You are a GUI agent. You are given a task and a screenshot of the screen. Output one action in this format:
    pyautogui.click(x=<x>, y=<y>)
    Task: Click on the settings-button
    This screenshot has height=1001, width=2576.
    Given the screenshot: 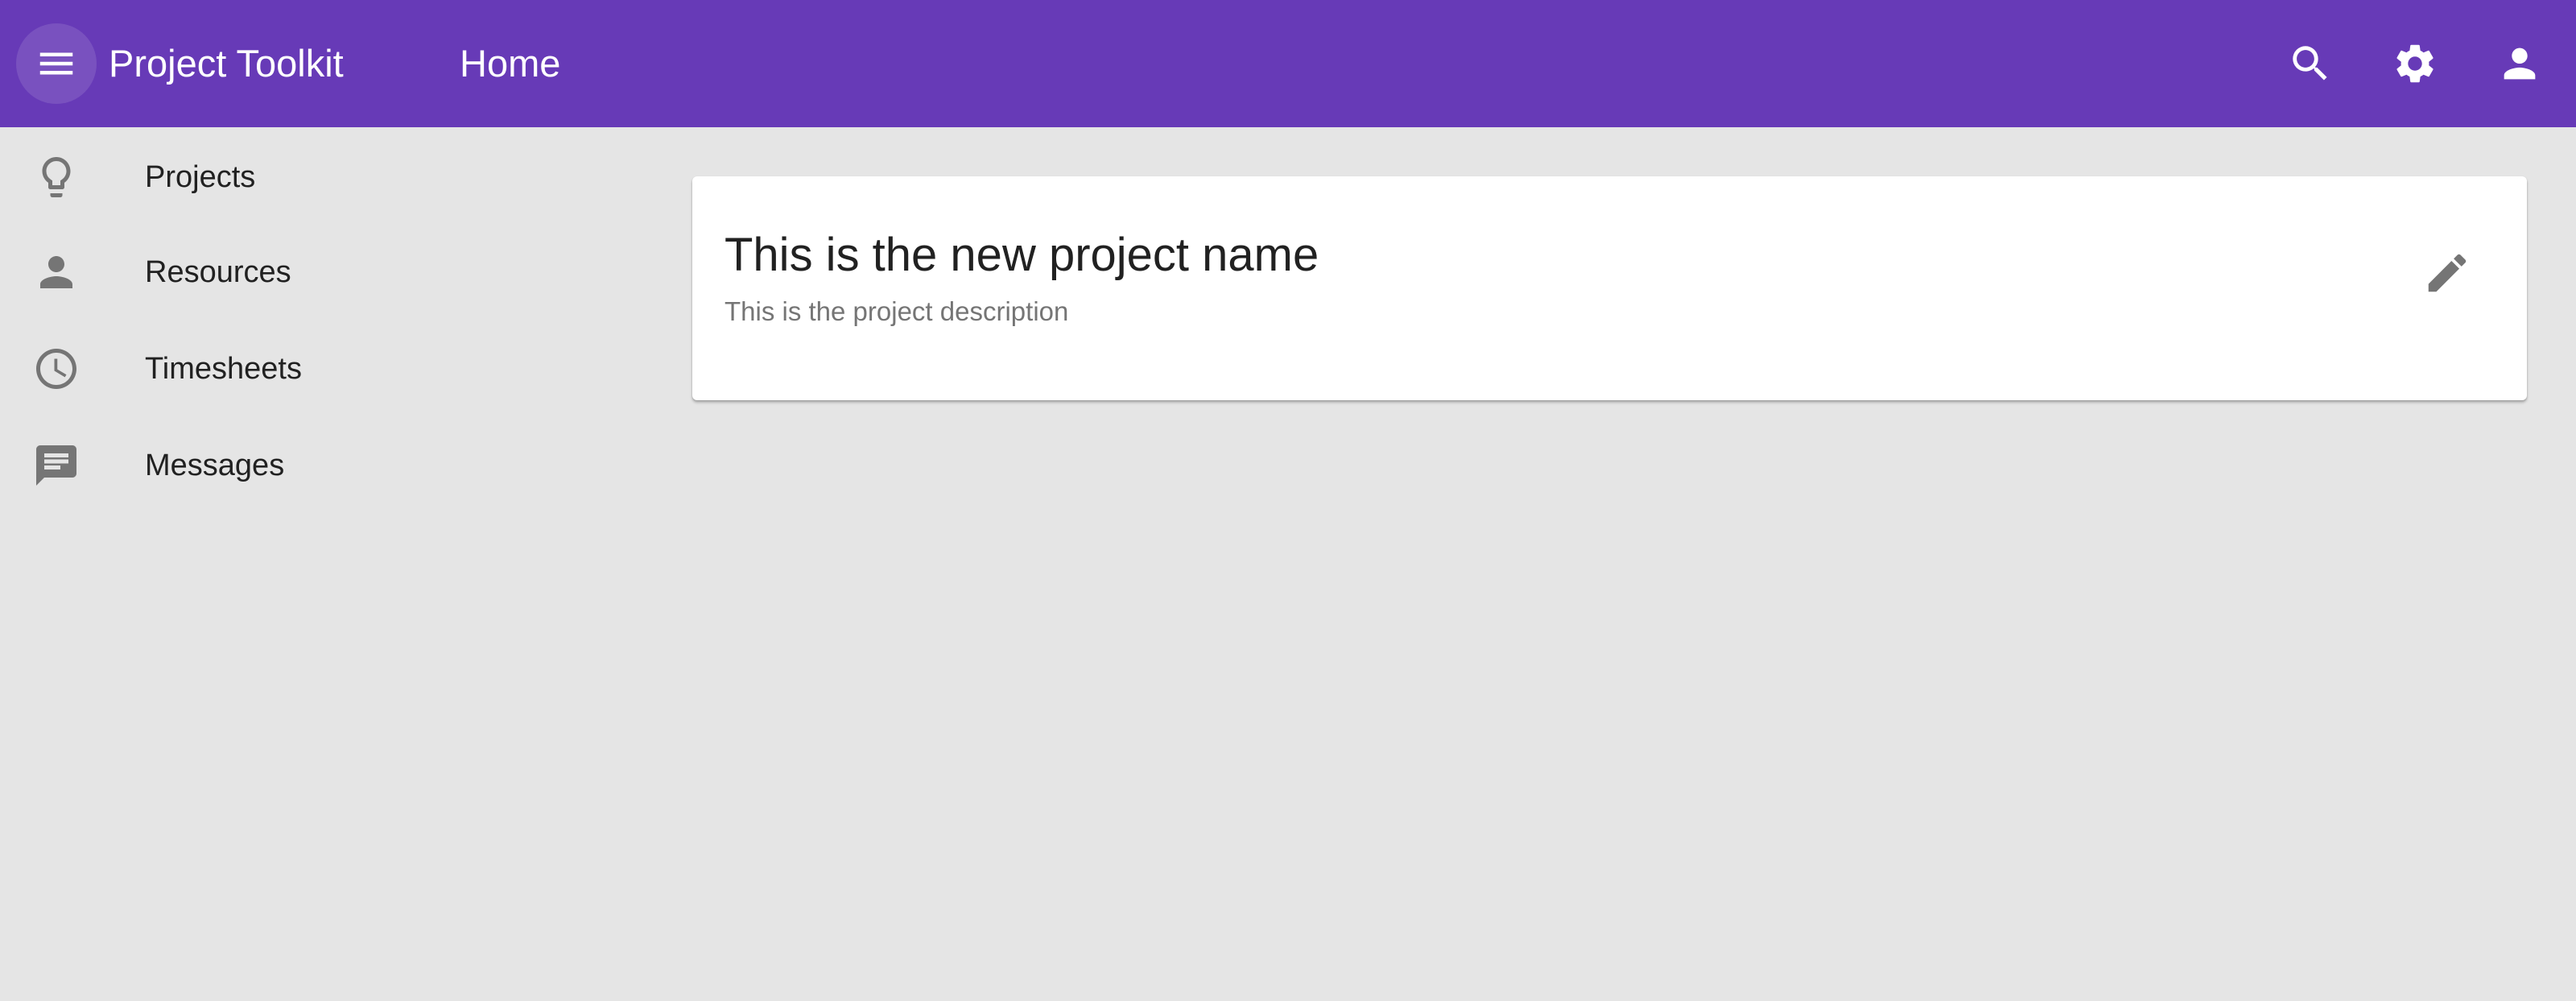 What is the action you would take?
    pyautogui.click(x=2415, y=63)
    